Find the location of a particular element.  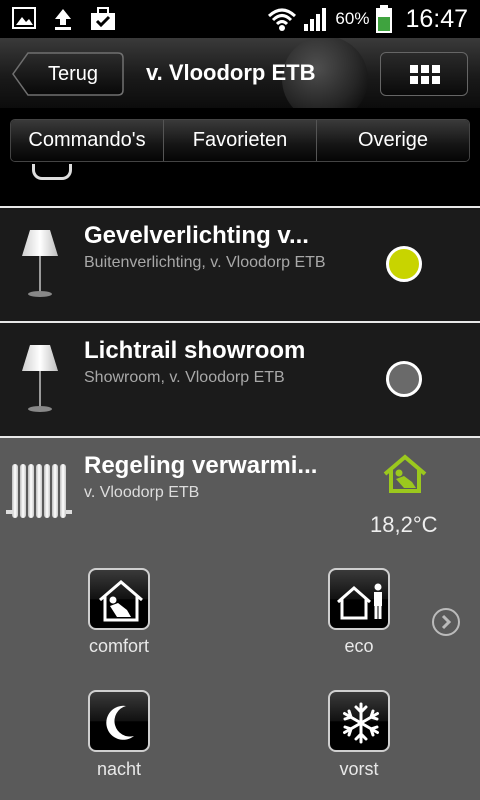

menu-button is located at coordinates (424, 74).